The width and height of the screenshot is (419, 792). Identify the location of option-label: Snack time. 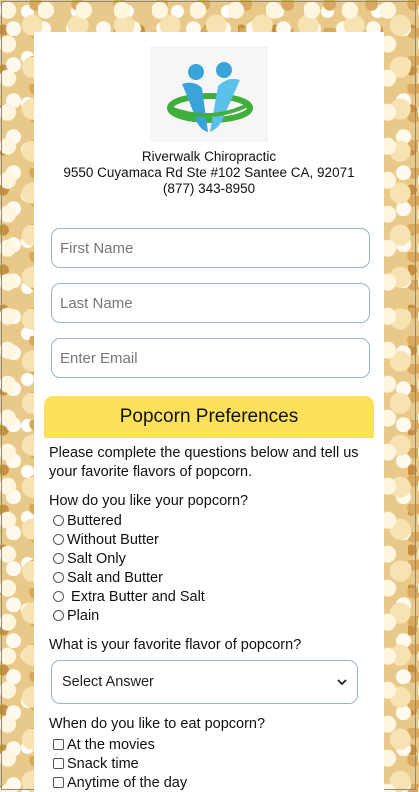
(103, 763).